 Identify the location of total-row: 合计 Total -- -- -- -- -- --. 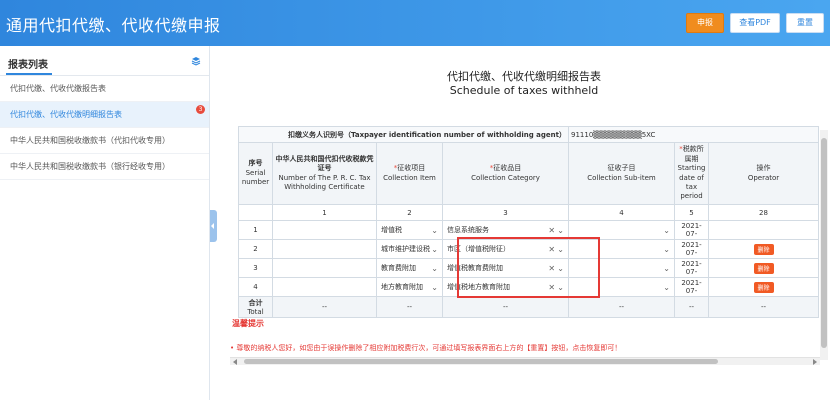
(529, 307).